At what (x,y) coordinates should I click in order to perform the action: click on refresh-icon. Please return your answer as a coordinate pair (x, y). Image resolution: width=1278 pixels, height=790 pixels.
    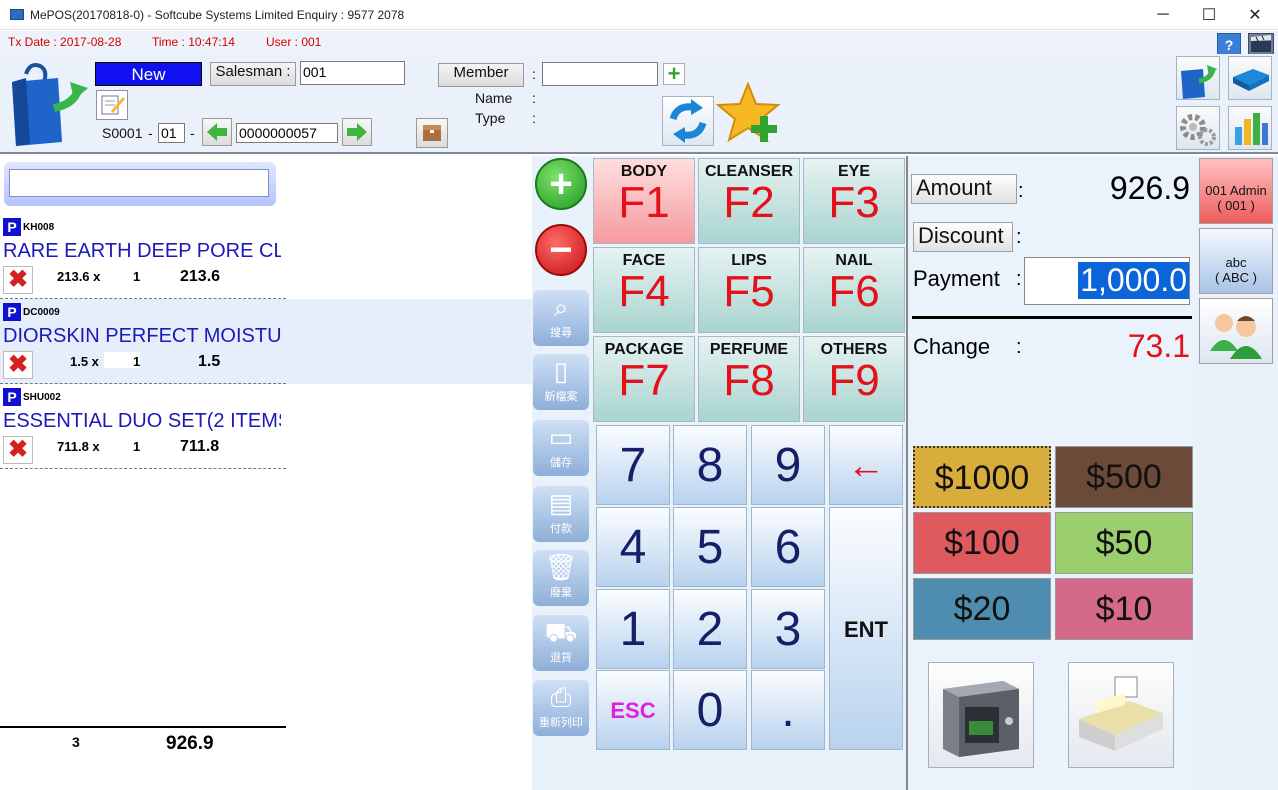
    Looking at the image, I should click on (688, 121).